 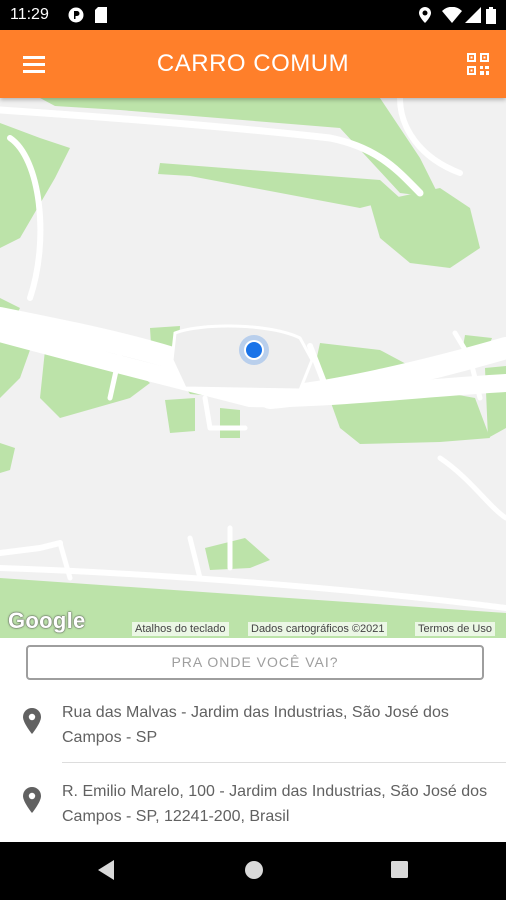 I want to click on signal-icon, so click(x=473, y=15).